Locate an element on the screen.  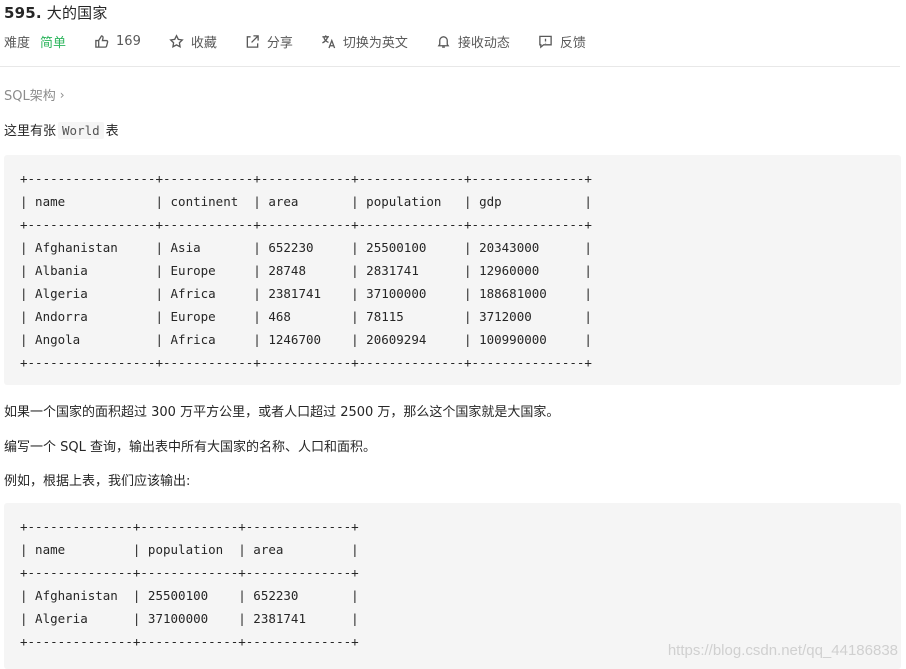
difficulty-badge: 简单 is located at coordinates (53, 43).